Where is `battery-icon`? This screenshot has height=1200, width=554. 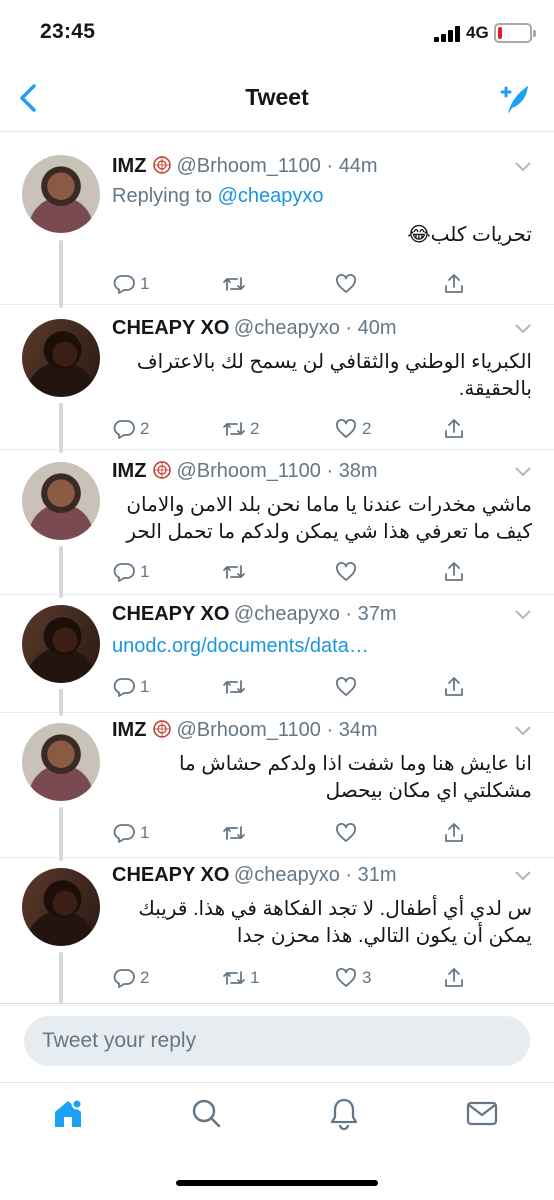 battery-icon is located at coordinates (515, 33).